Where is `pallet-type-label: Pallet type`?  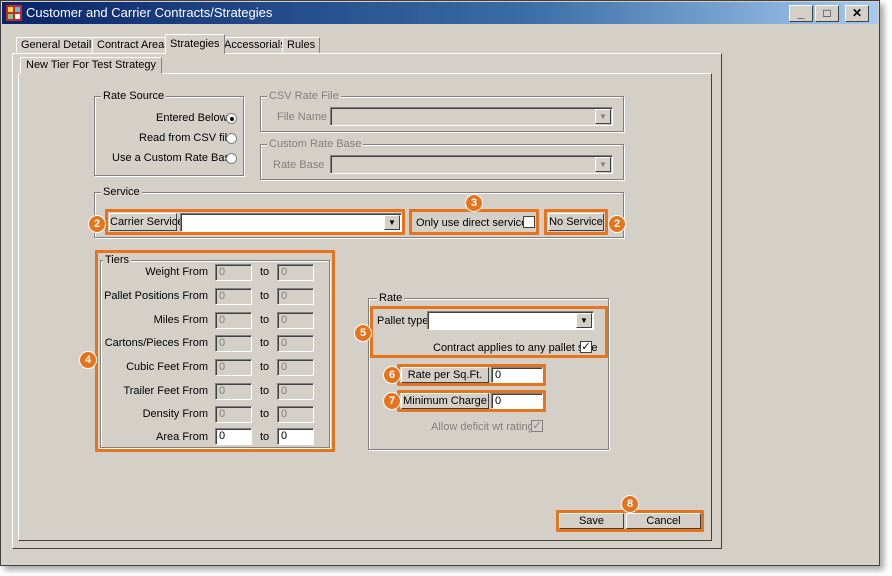 pallet-type-label: Pallet type is located at coordinates (403, 321).